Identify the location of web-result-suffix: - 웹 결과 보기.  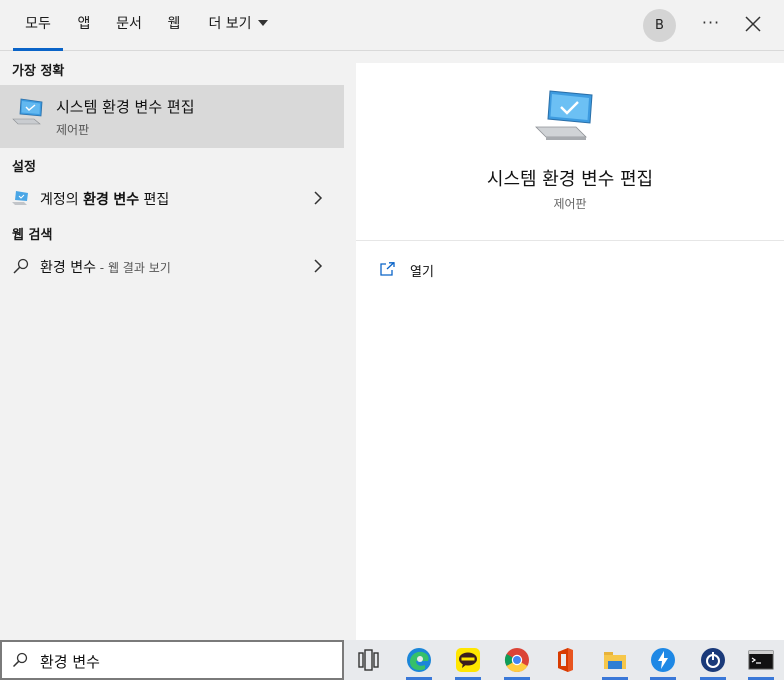
(133, 268).